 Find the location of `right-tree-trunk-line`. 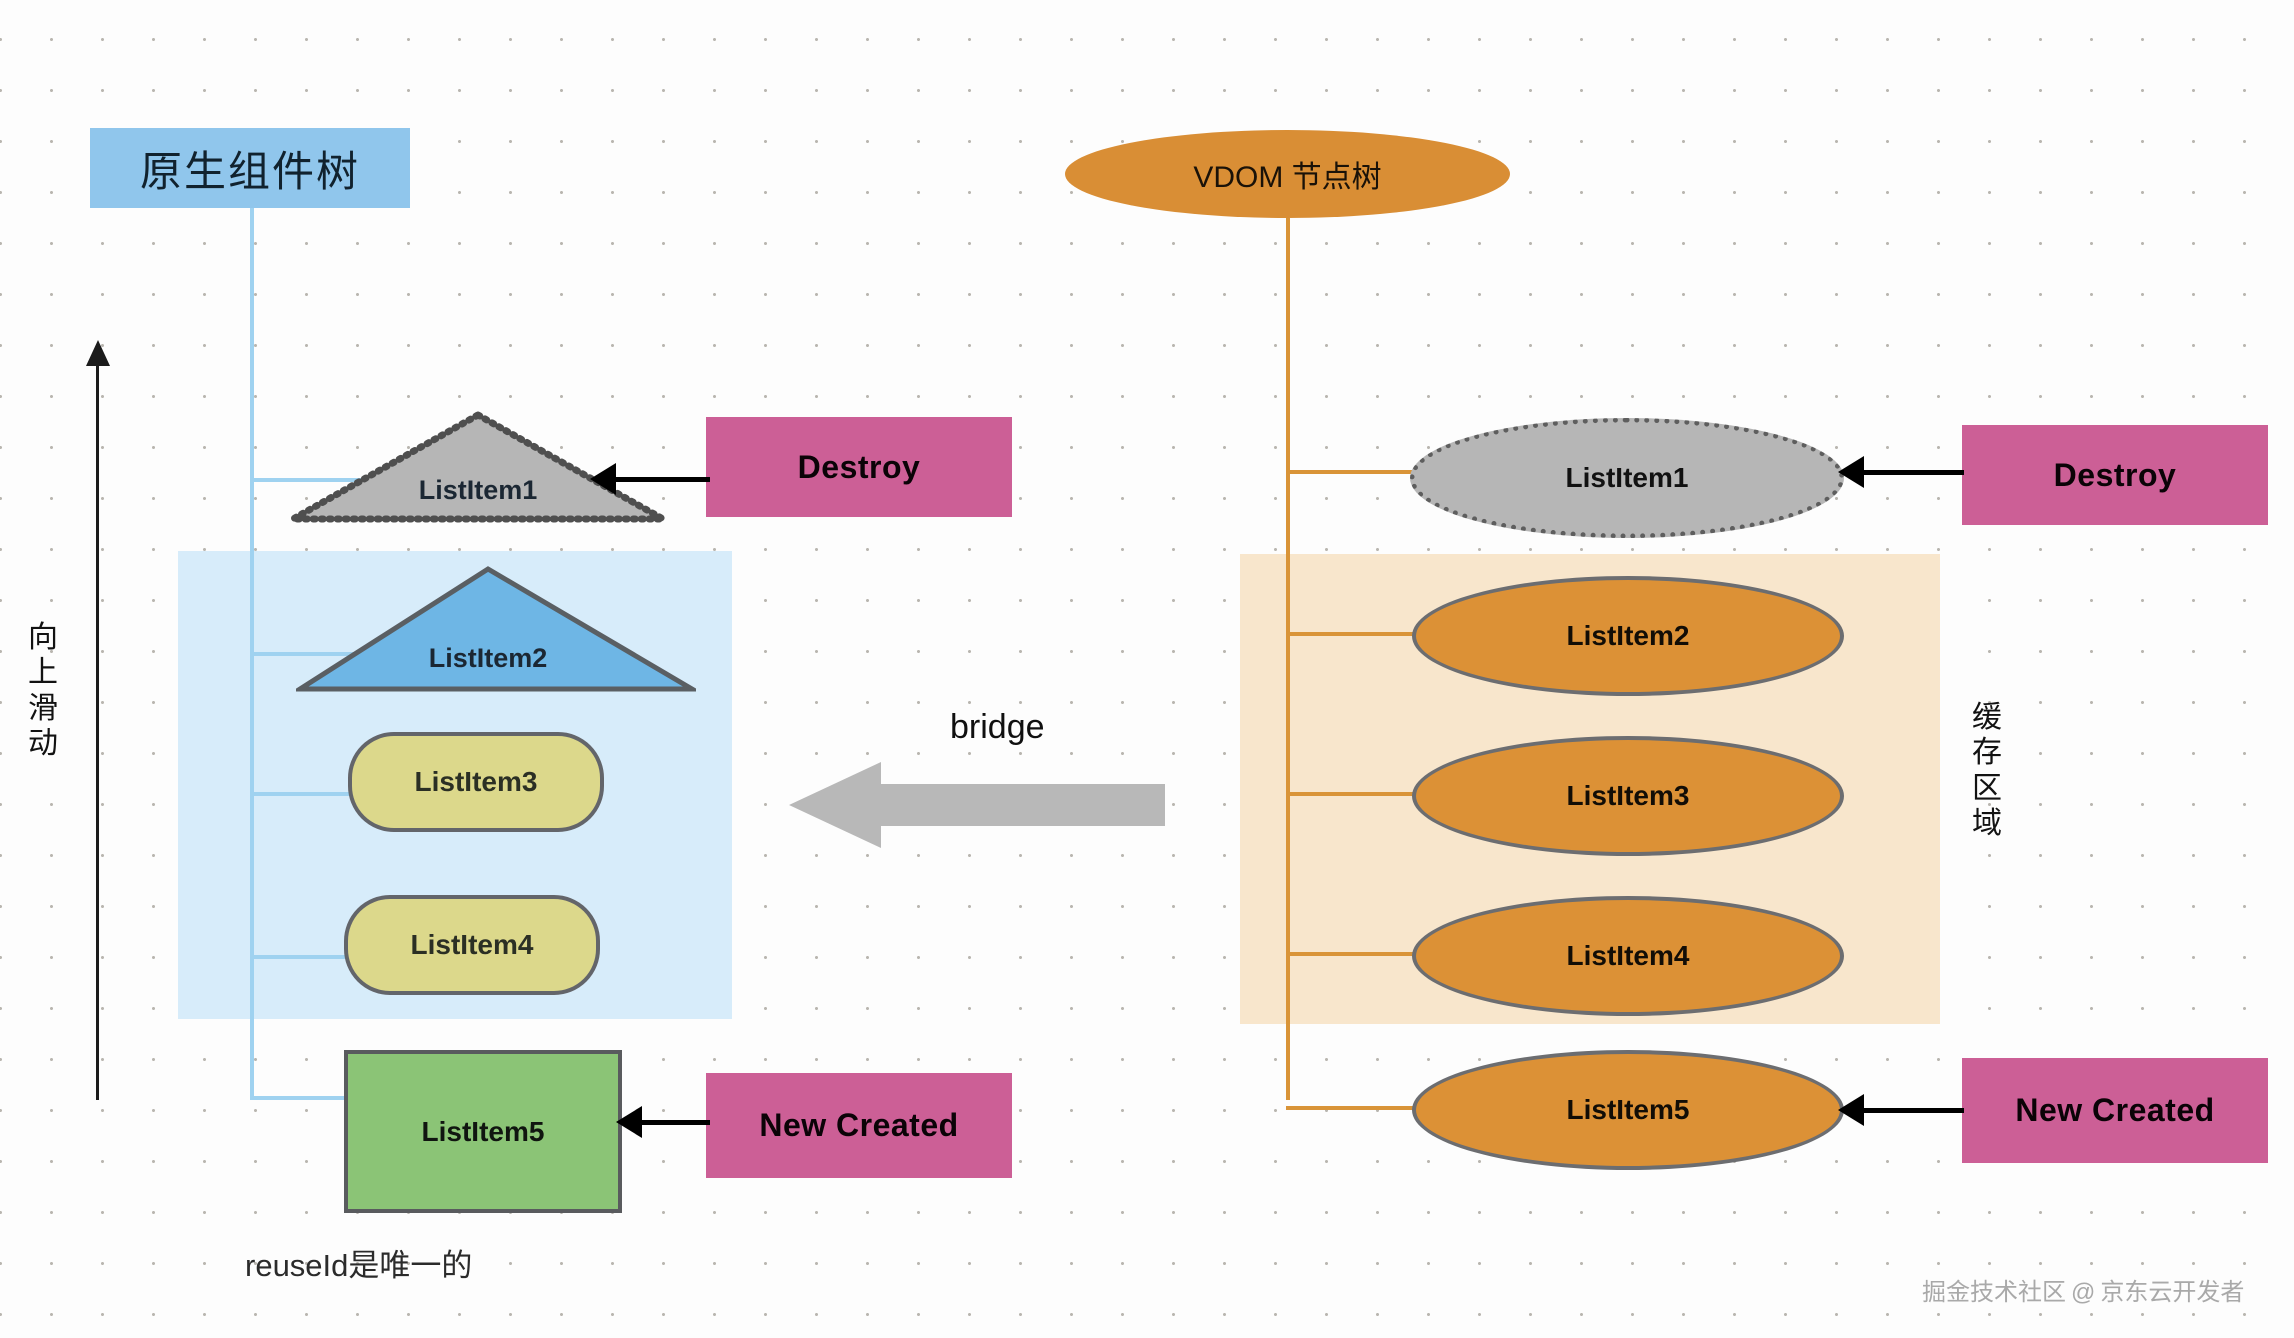

right-tree-trunk-line is located at coordinates (1288, 659).